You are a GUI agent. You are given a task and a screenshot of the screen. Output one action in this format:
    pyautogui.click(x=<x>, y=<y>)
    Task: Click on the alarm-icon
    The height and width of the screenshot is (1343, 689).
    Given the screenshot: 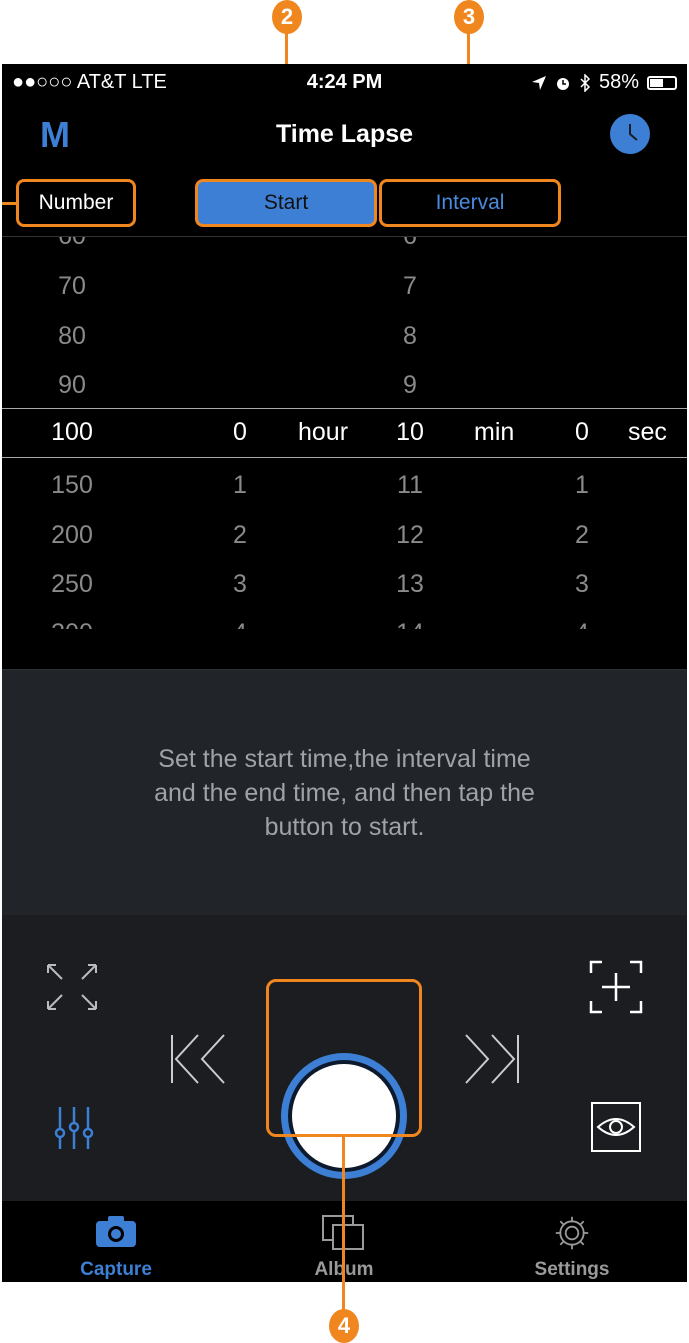 What is the action you would take?
    pyautogui.click(x=562, y=83)
    